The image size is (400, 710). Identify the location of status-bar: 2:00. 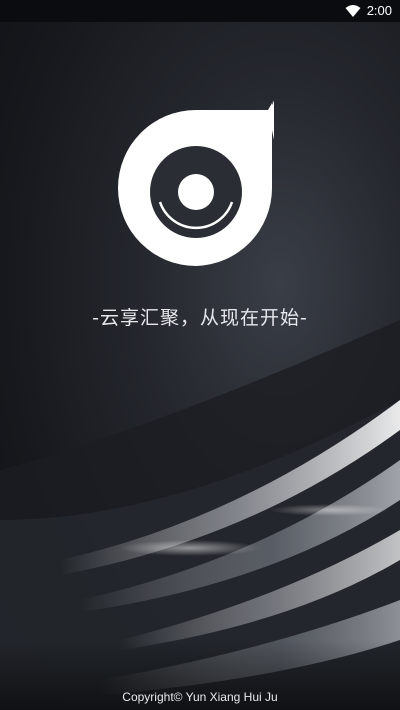
(200, 11).